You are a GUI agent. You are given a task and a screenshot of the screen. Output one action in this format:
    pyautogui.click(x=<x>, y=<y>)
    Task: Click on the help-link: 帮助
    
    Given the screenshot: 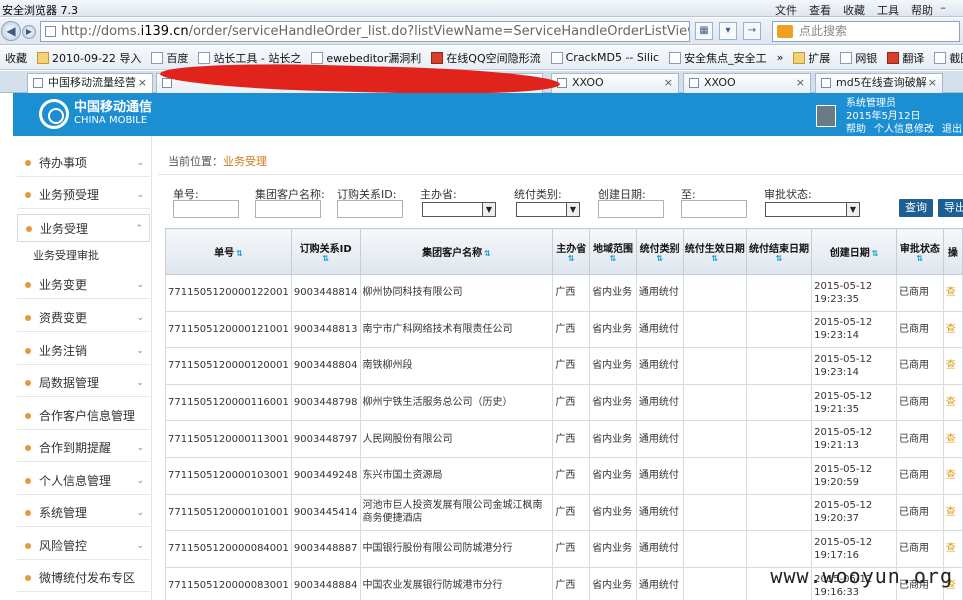 What is the action you would take?
    pyautogui.click(x=856, y=129)
    